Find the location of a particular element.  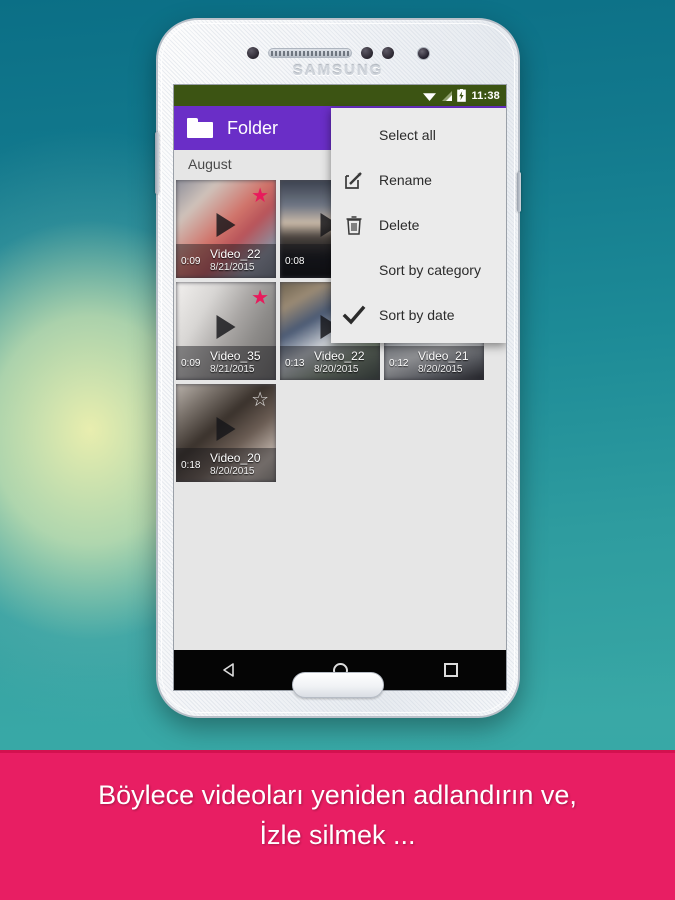

trash-icon is located at coordinates (354, 225).